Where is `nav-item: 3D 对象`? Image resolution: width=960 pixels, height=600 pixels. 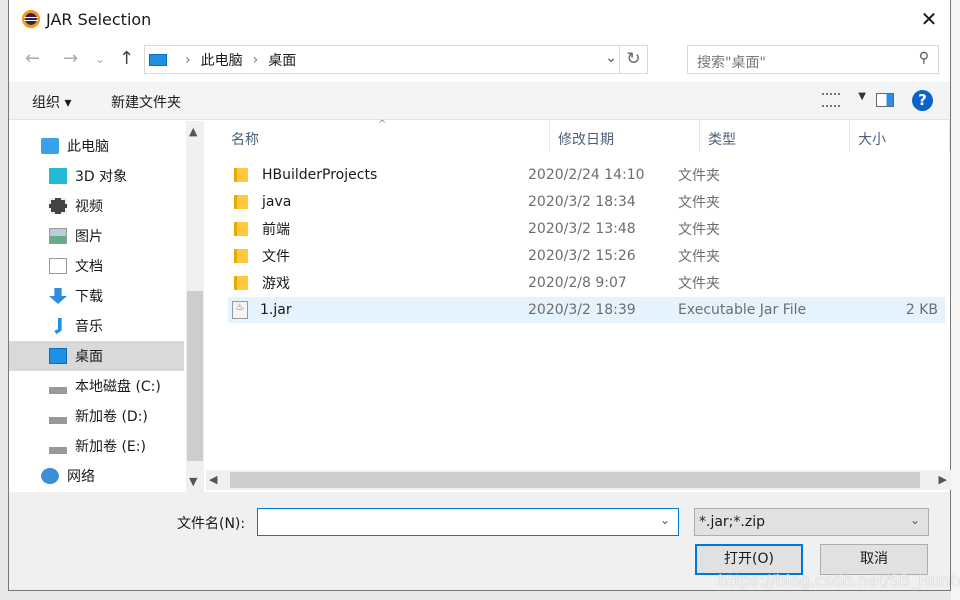 nav-item: 3D 对象 is located at coordinates (96, 176).